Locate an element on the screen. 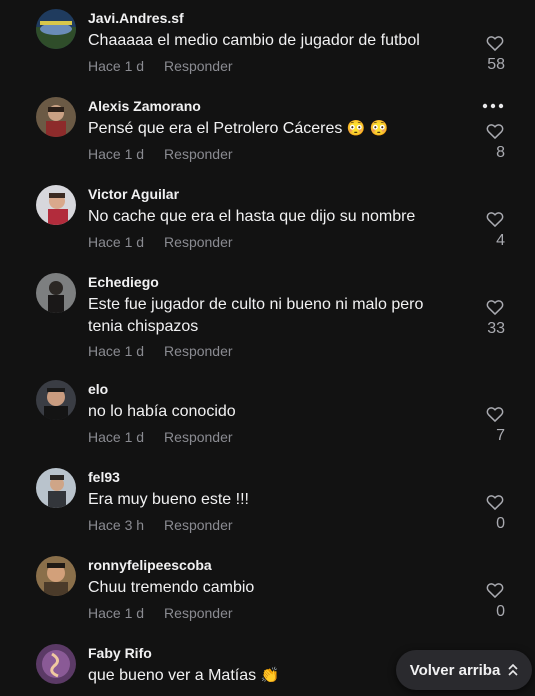 This screenshot has width=535, height=696. back-to-top-button: Volver arriba is located at coordinates (464, 670).